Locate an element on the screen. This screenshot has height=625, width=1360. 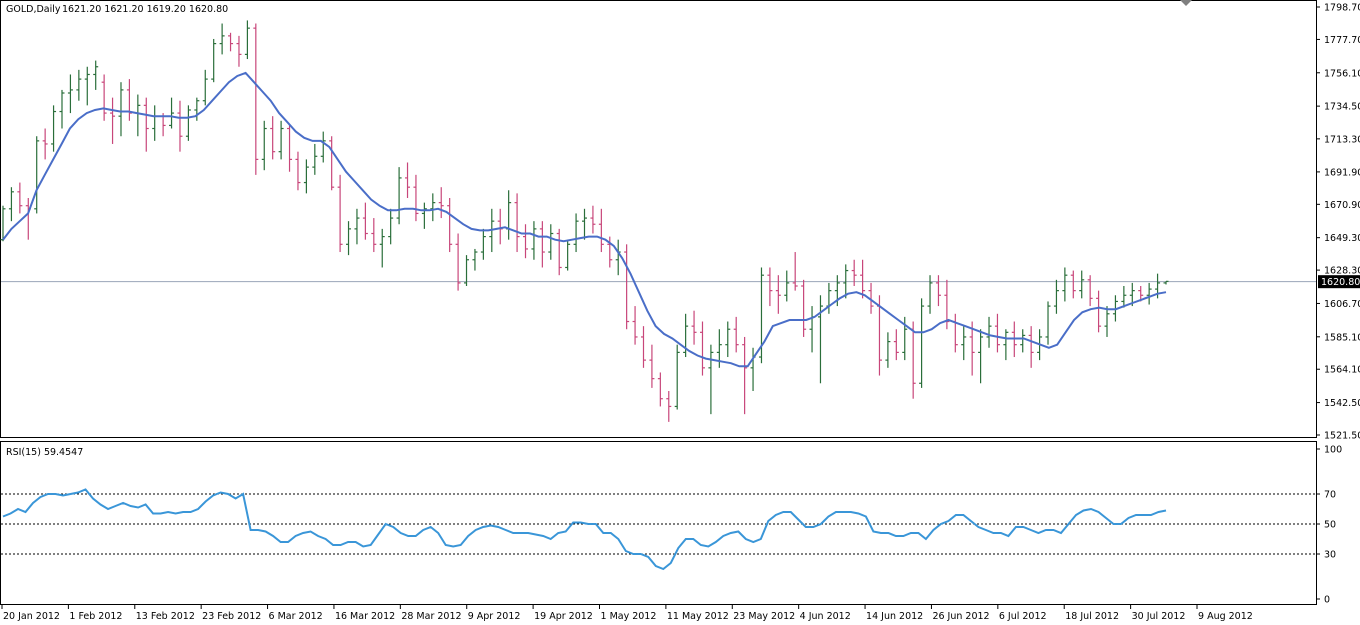
rsi-line is located at coordinates (584, 529).